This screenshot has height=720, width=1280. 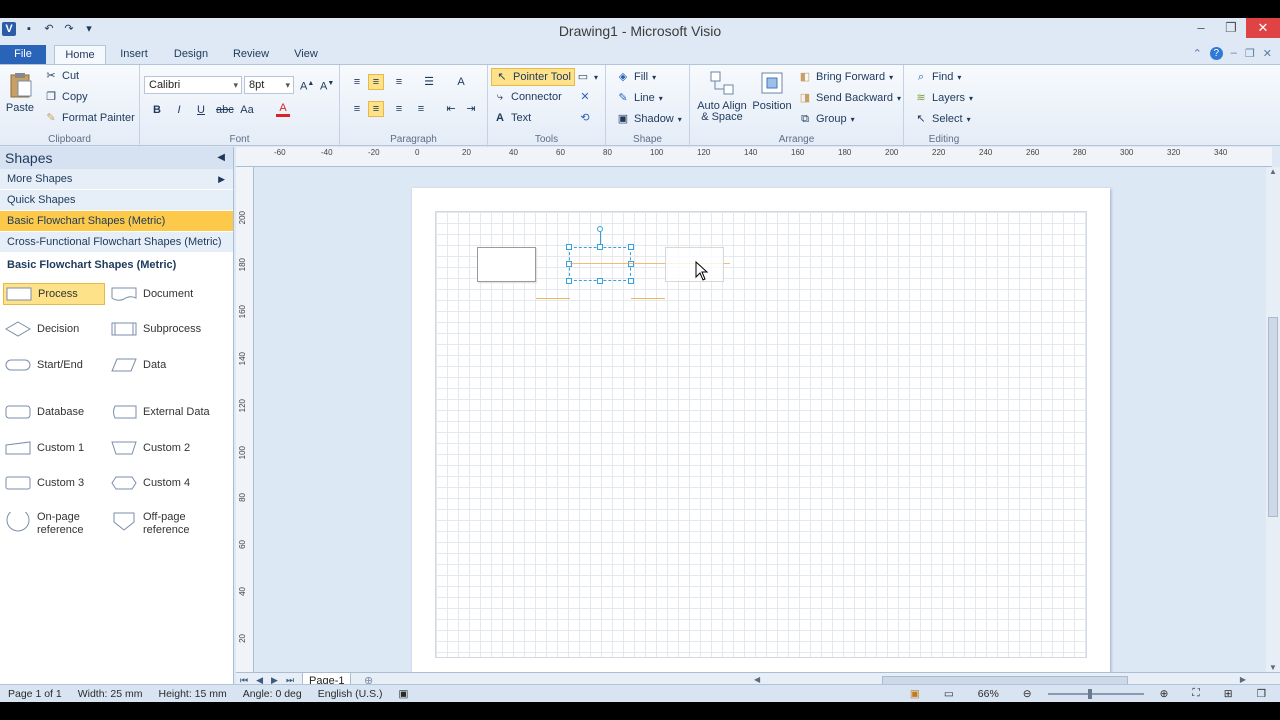 What do you see at coordinates (942, 119) in the screenshot?
I see `select-button: ↖ Select ▾` at bounding box center [942, 119].